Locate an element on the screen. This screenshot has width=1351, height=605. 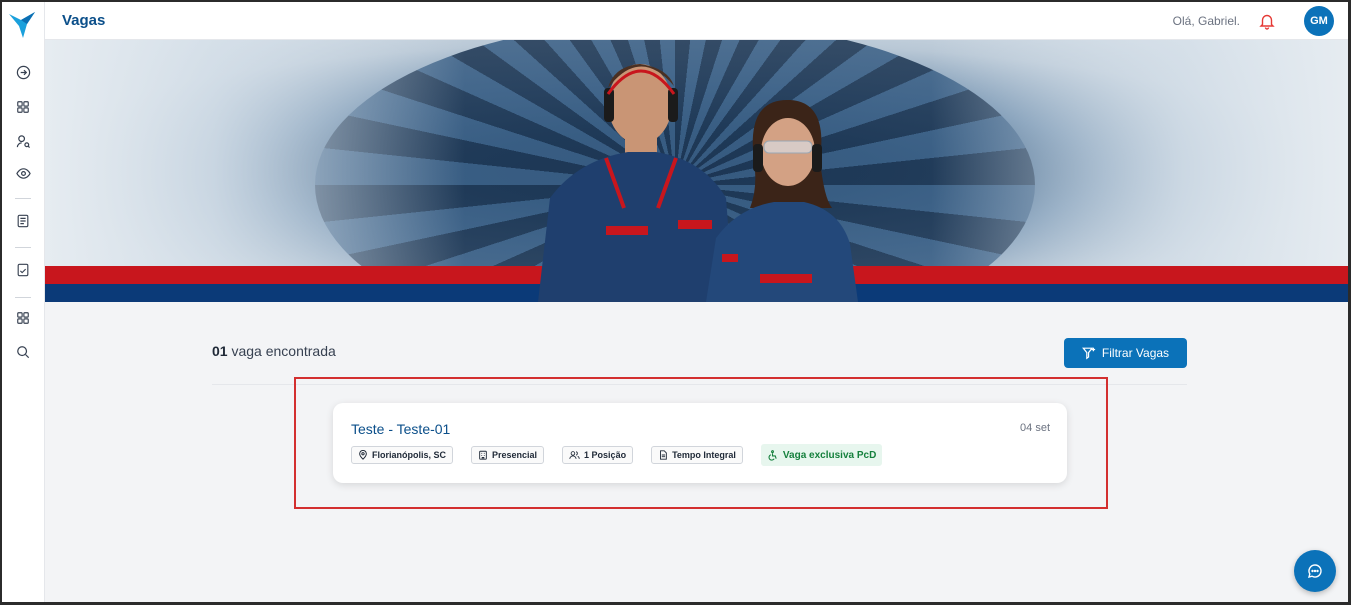
document-list-icon is located at coordinates (23, 221).